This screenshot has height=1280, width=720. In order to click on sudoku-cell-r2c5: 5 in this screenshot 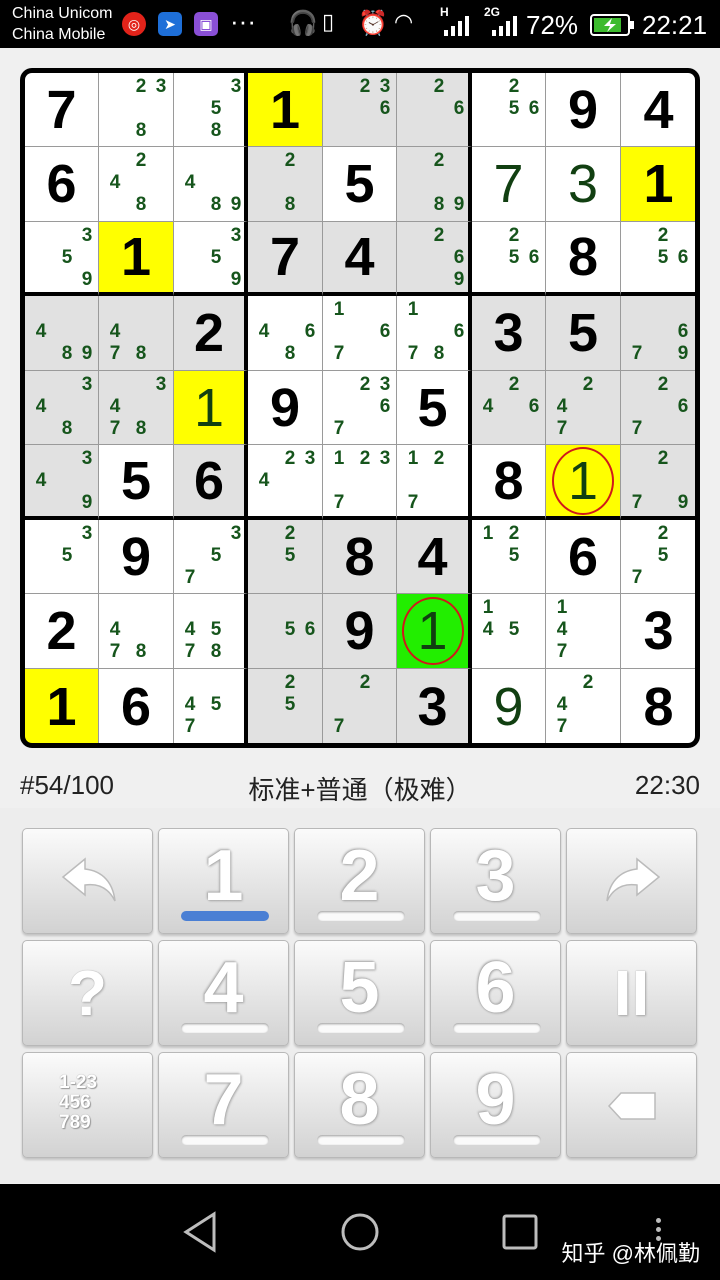, I will do `click(360, 184)`.